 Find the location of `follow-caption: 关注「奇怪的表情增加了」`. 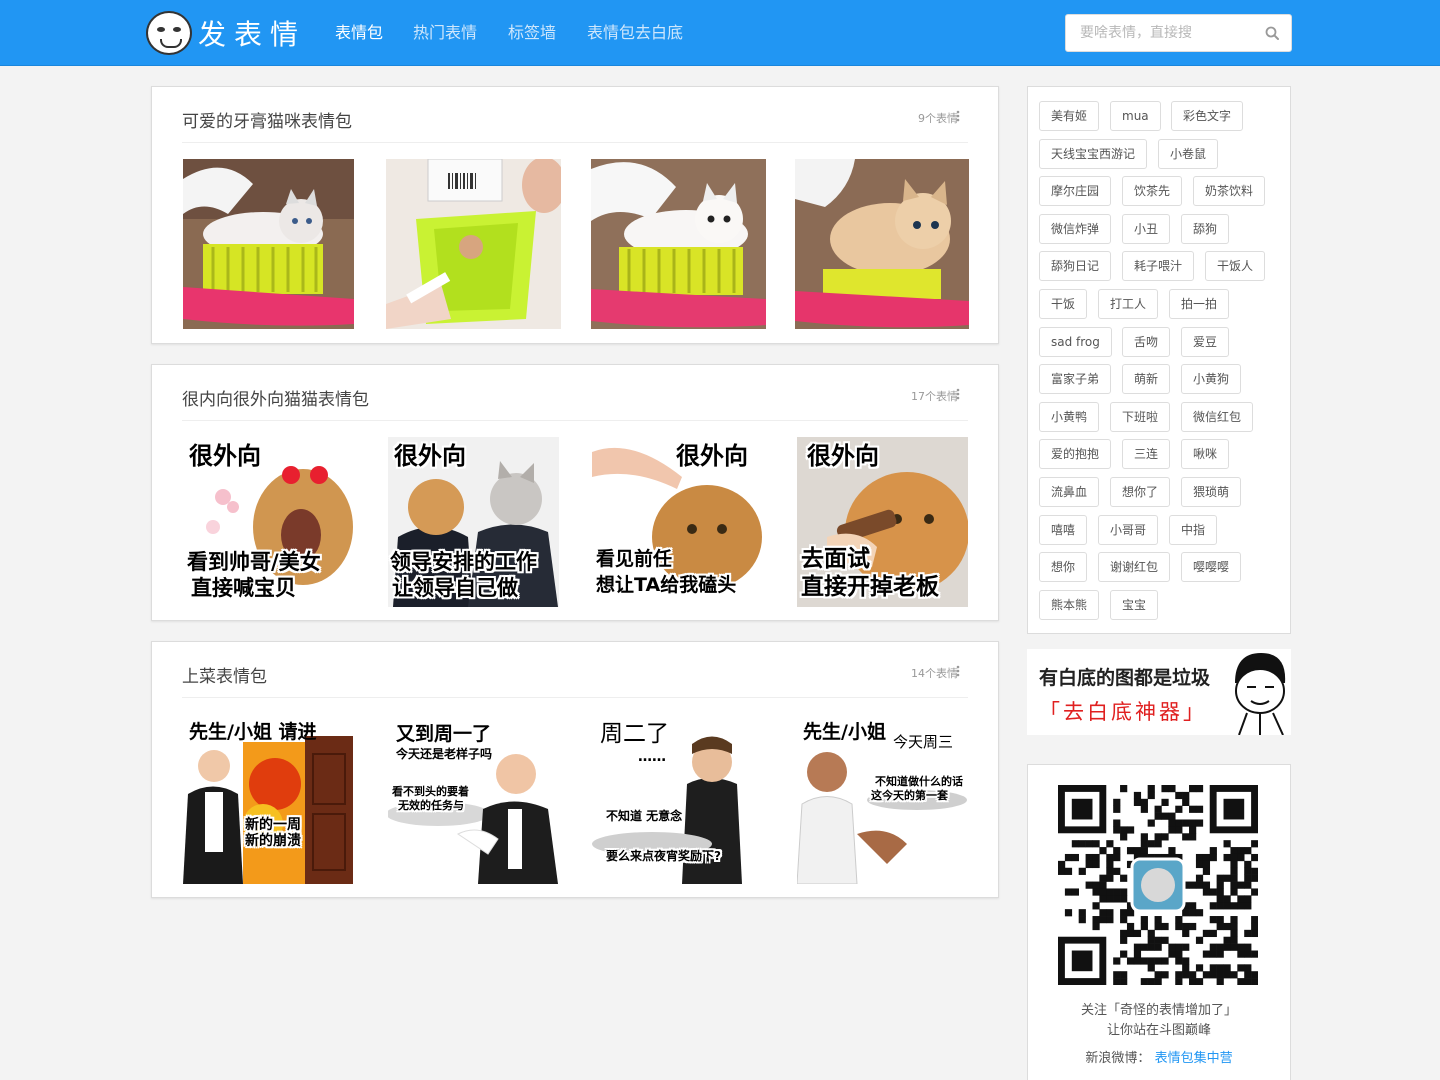

follow-caption: 关注「奇怪的表情增加了」 is located at coordinates (1158, 1010).